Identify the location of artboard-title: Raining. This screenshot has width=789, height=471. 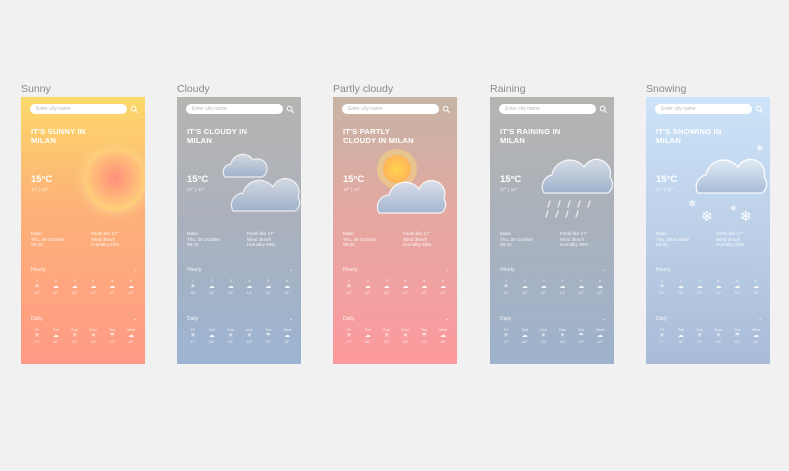
(508, 89).